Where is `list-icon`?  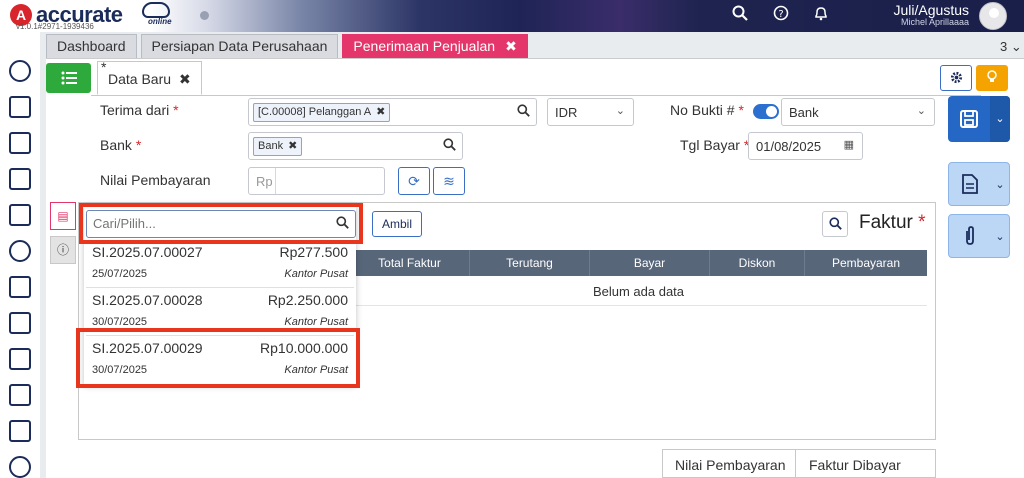 list-icon is located at coordinates (69, 78).